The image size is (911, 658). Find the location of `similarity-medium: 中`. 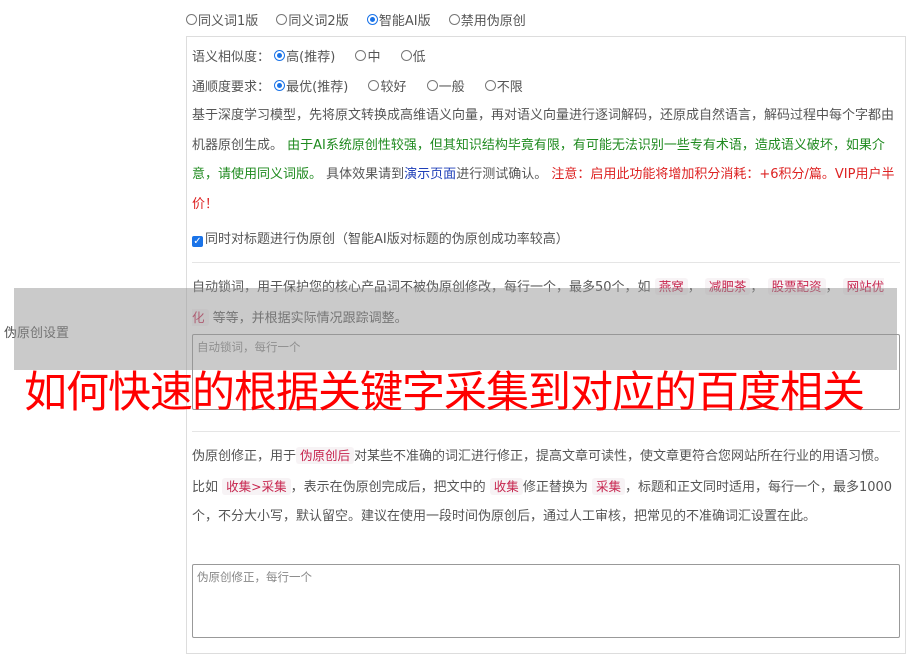

similarity-medium: 中 is located at coordinates (367, 55).